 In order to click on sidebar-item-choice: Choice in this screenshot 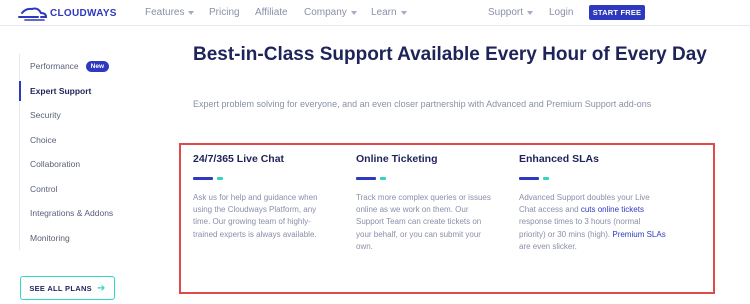, I will do `click(79, 140)`.